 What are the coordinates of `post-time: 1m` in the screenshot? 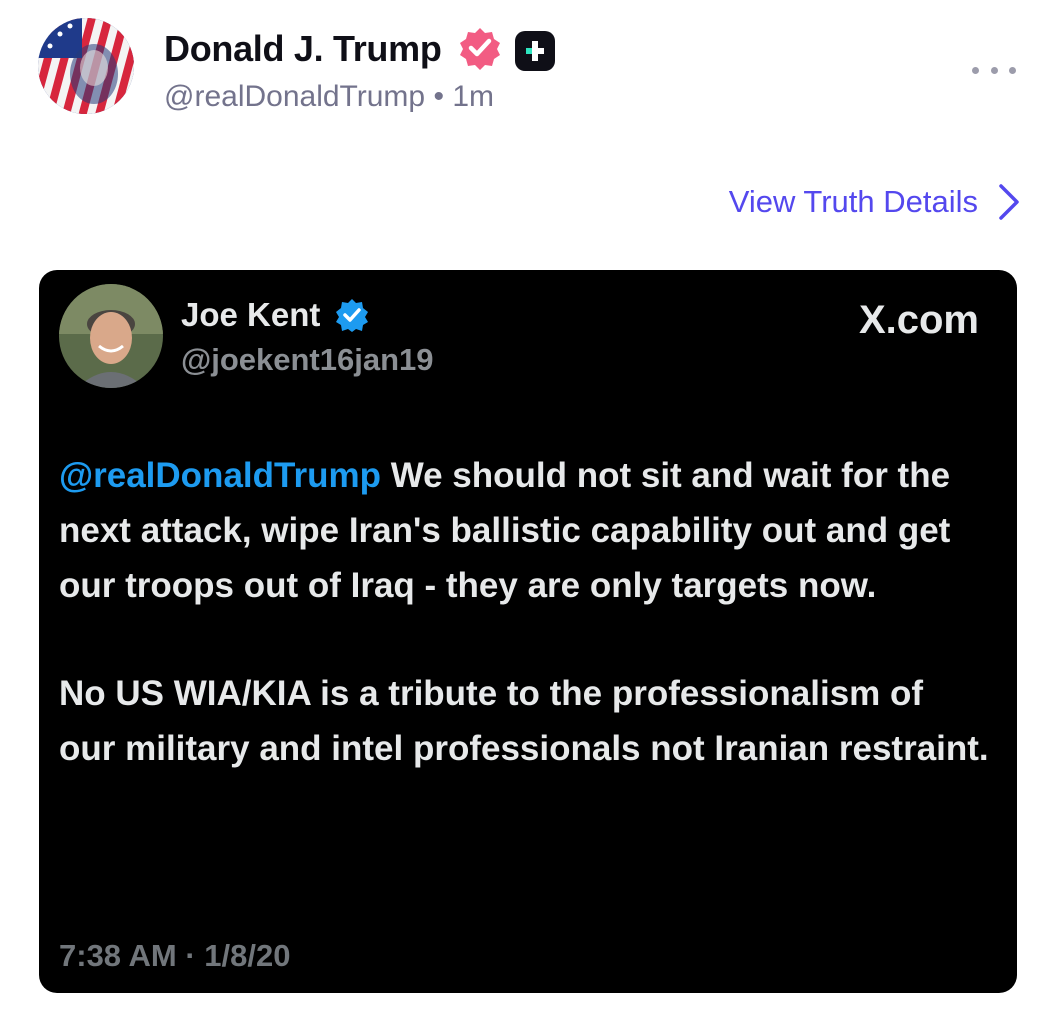 It's located at (473, 96).